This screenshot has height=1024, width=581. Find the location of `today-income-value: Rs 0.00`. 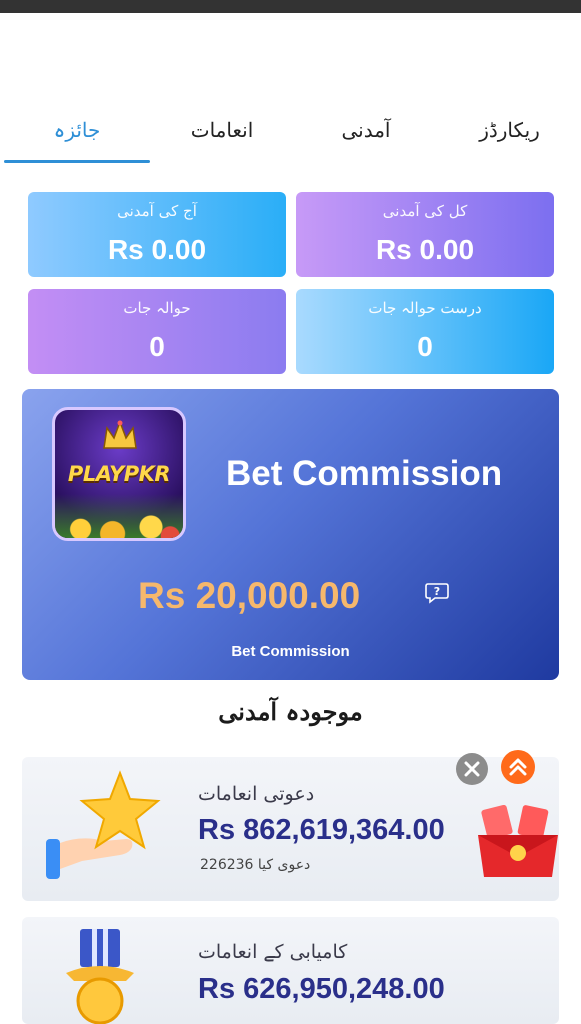

today-income-value: Rs 0.00 is located at coordinates (157, 249).